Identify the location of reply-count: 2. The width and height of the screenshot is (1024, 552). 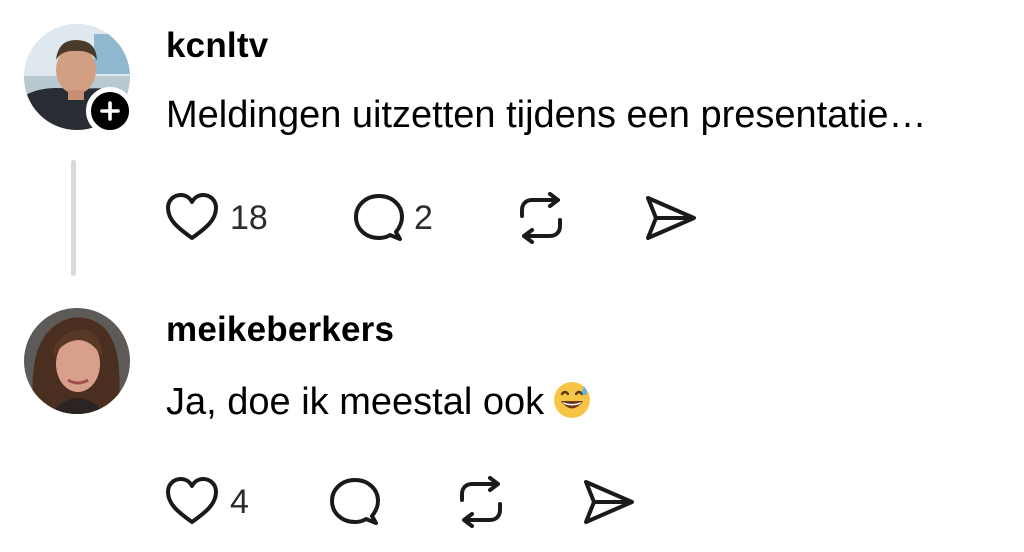
(423, 217).